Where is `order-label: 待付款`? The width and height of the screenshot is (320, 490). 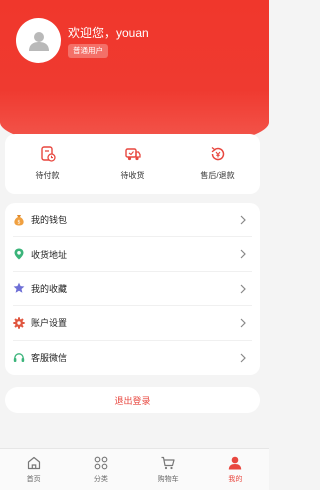
order-label: 待付款 is located at coordinates (47, 175).